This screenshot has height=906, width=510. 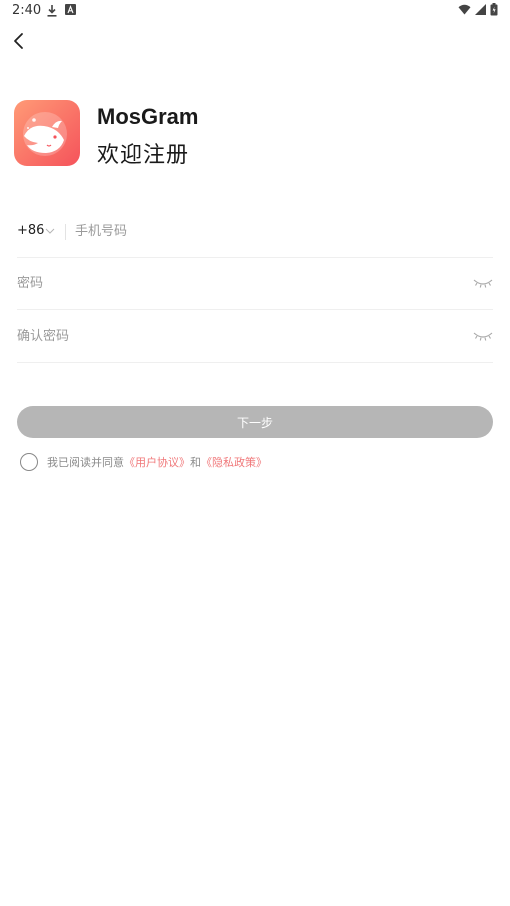 I want to click on signal-icon, so click(x=480, y=9).